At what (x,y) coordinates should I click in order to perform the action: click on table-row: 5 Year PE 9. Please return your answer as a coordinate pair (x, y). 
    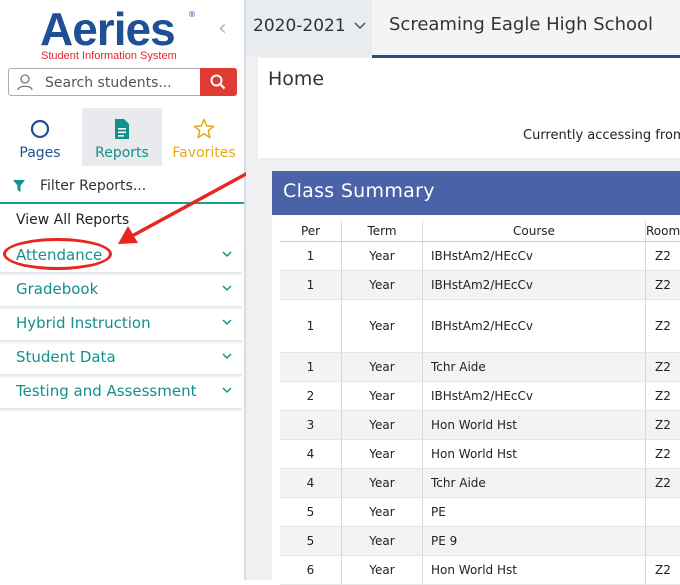
    Looking at the image, I should click on (480, 541).